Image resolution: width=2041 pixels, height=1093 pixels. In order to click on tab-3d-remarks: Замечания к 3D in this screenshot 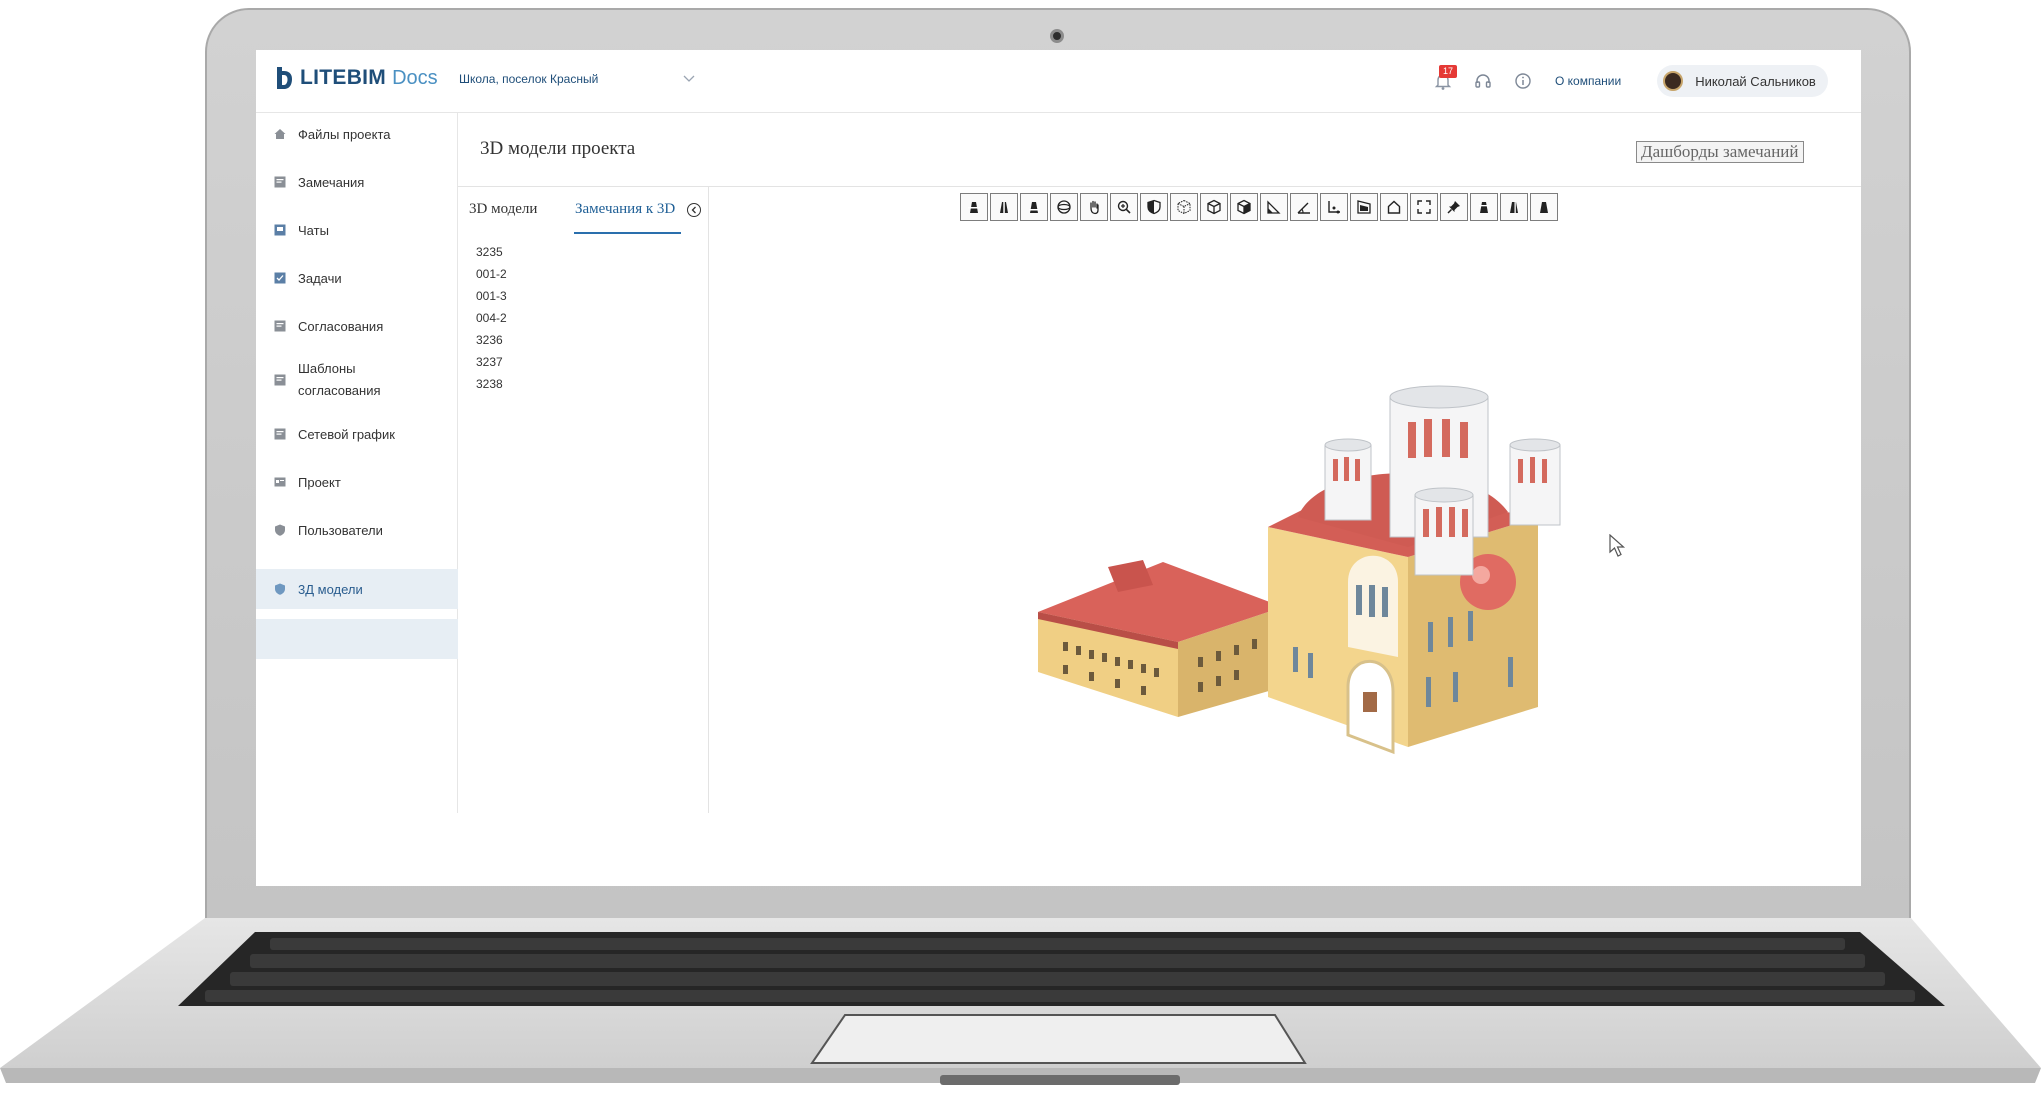, I will do `click(625, 209)`.